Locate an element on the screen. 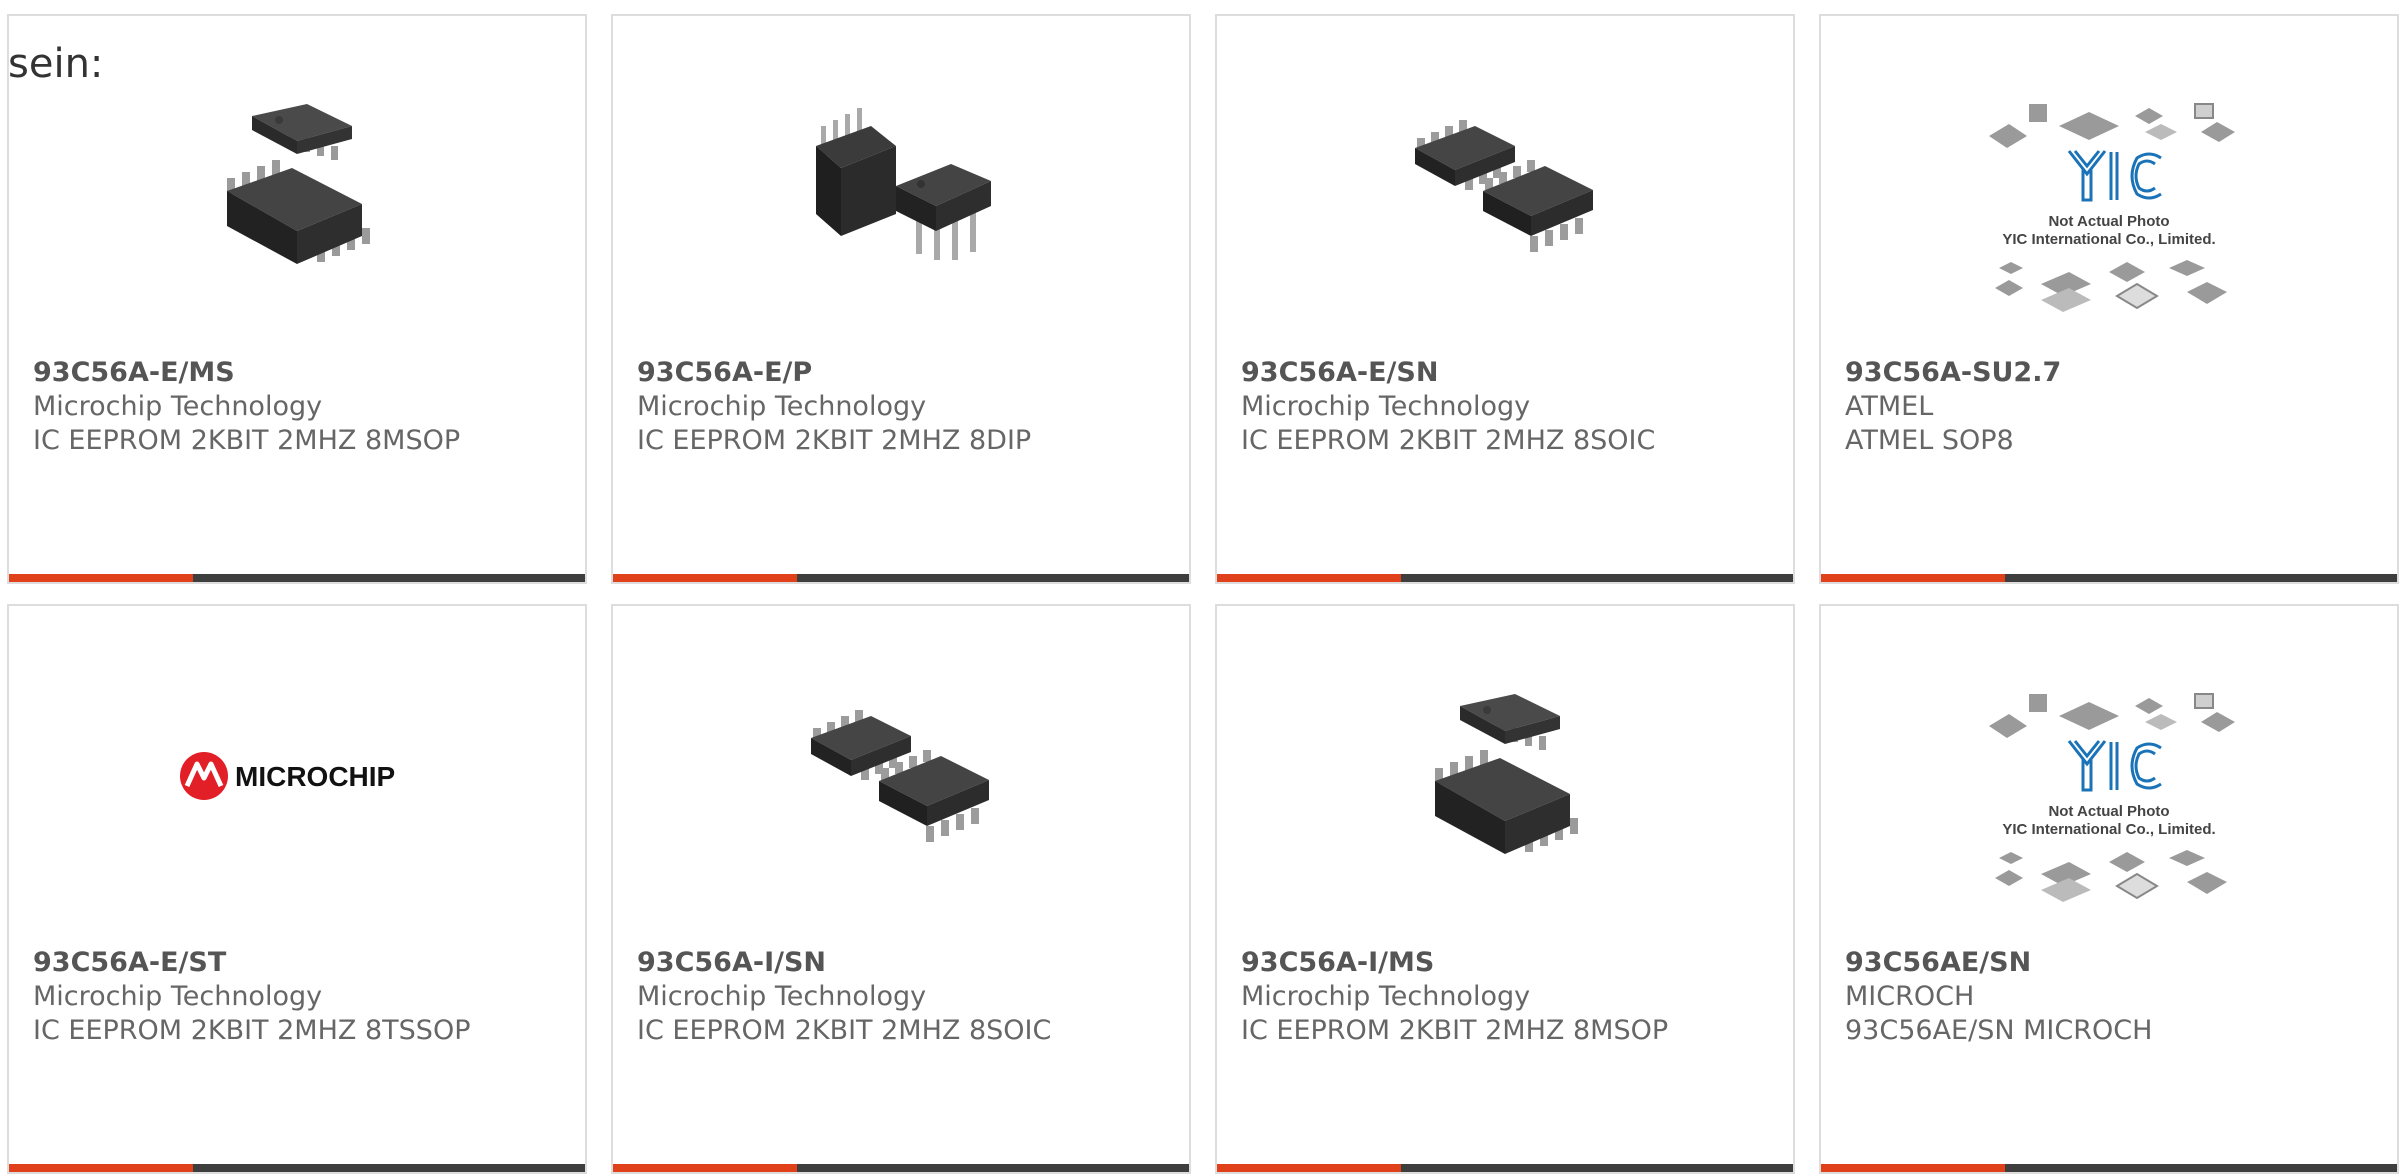 Image resolution: width=2400 pixels, height=1174 pixels. microchip-logo-text: MICROCHIP is located at coordinates (315, 776).